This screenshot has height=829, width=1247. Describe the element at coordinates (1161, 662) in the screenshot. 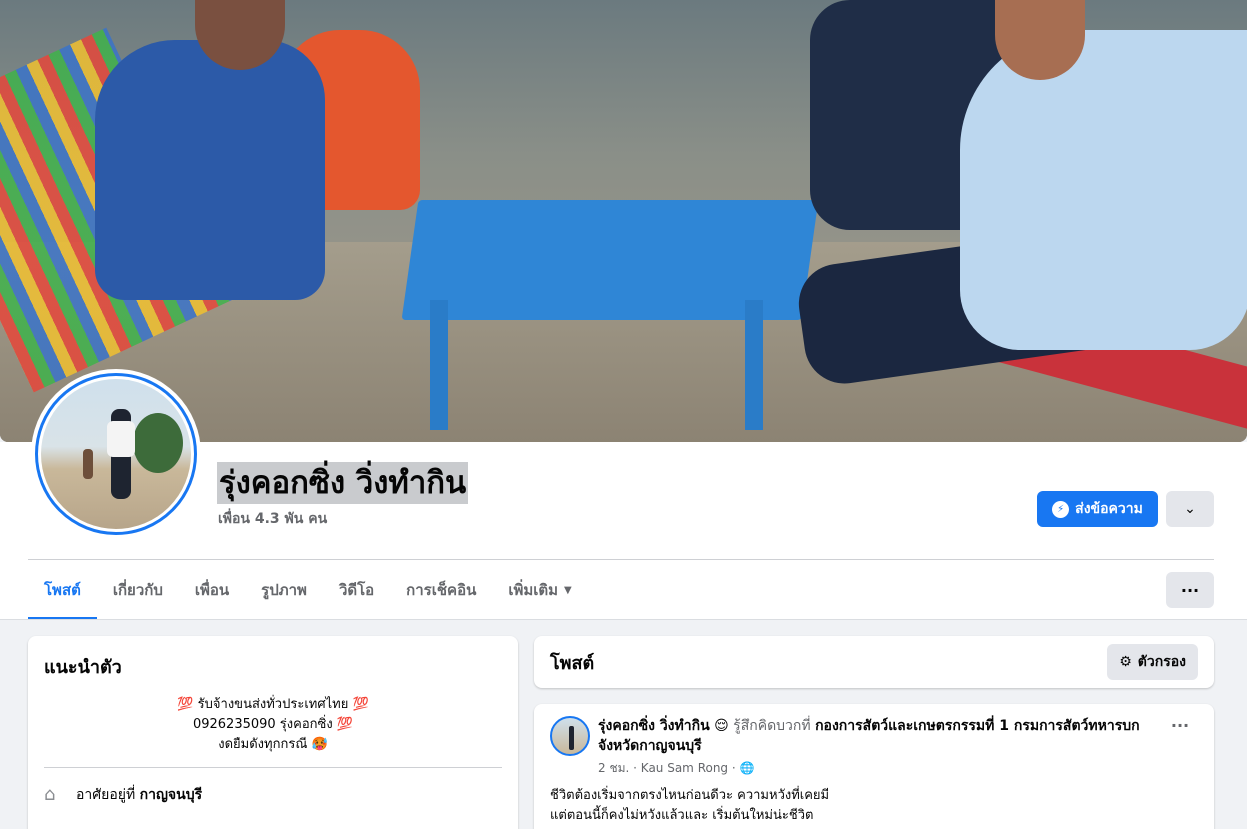

I see `filter-label: ตัวกรอง` at that location.